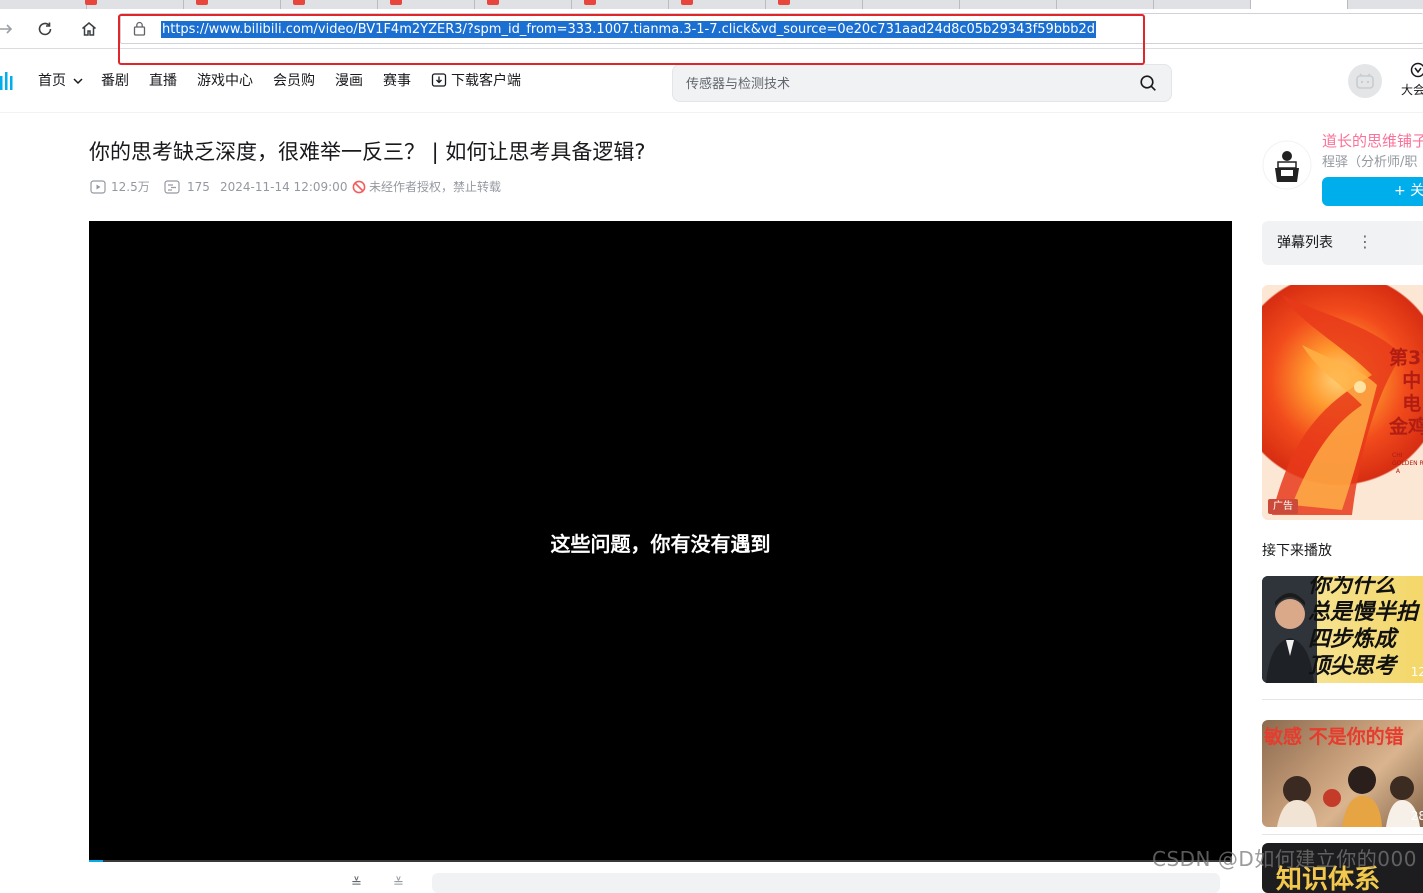  I want to click on more-options-icon: ⋮, so click(1365, 242).